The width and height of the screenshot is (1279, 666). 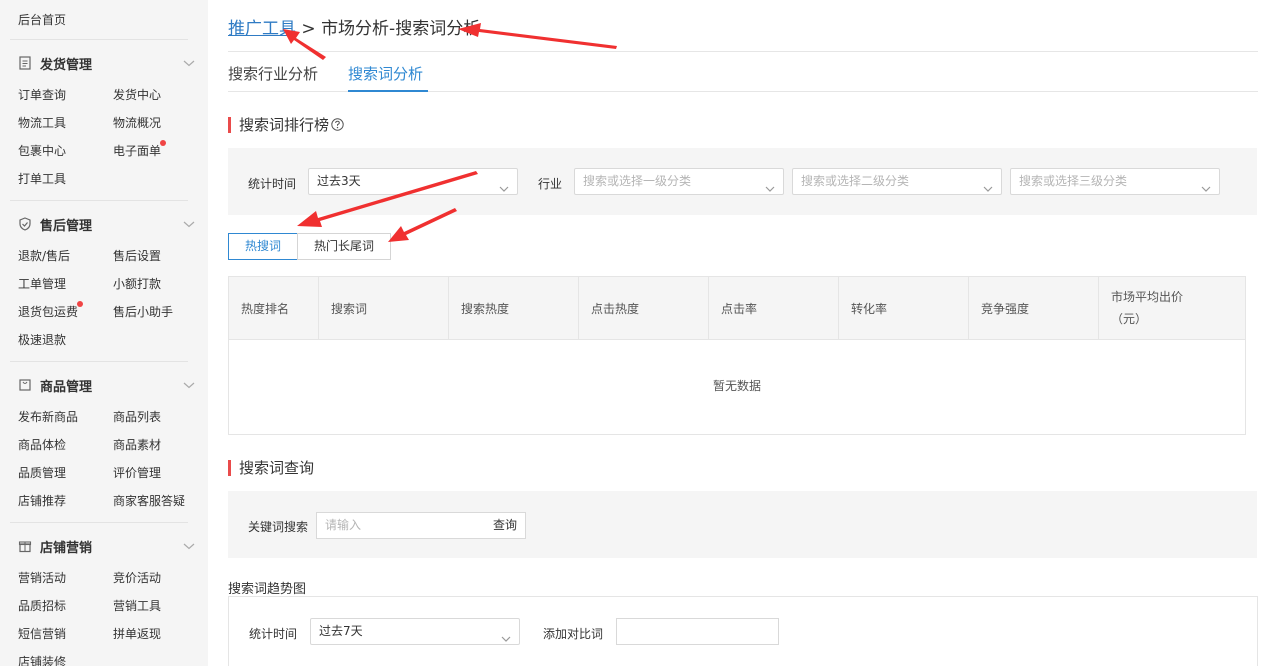 What do you see at coordinates (1147, 297) in the screenshot?
I see `column-header-text: 市场平均出价` at bounding box center [1147, 297].